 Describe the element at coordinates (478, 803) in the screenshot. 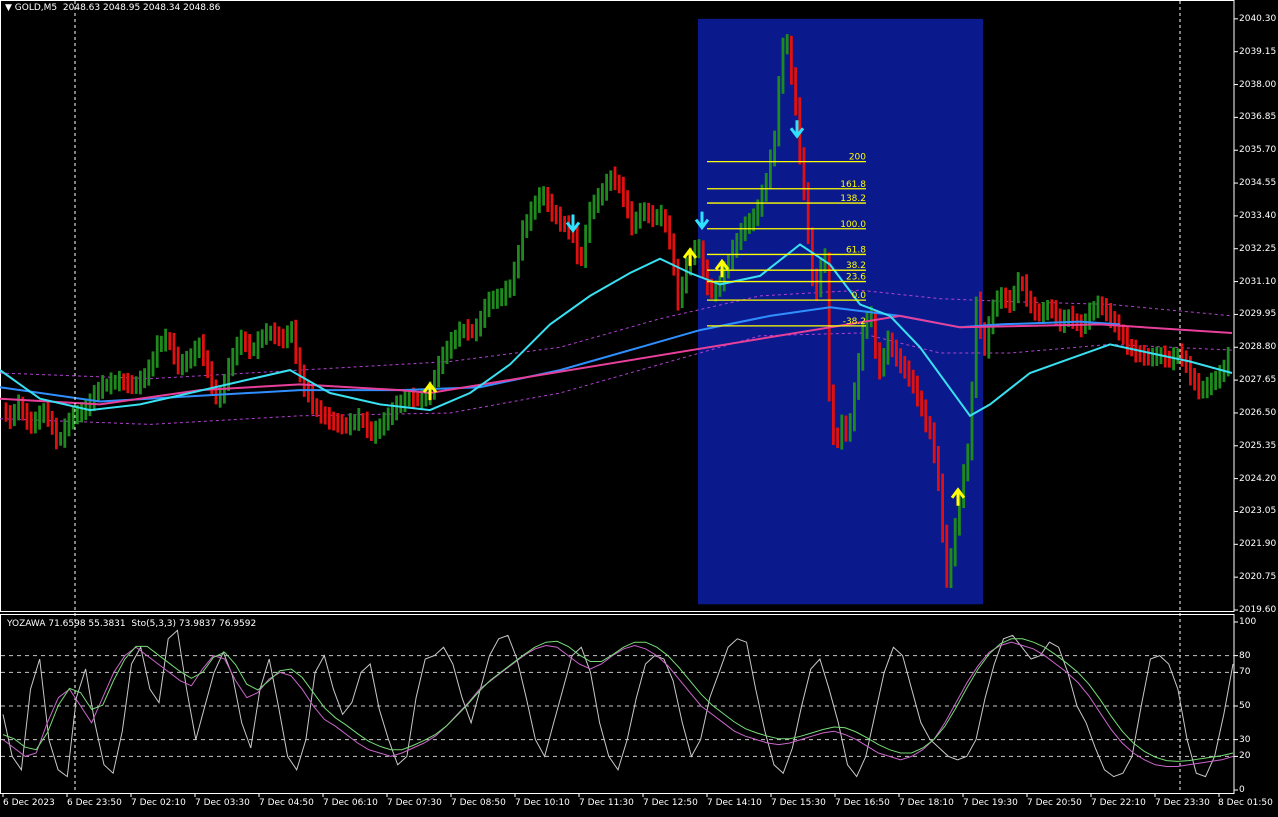

I see `time-axis-label: 7 Dec 08:50` at that location.